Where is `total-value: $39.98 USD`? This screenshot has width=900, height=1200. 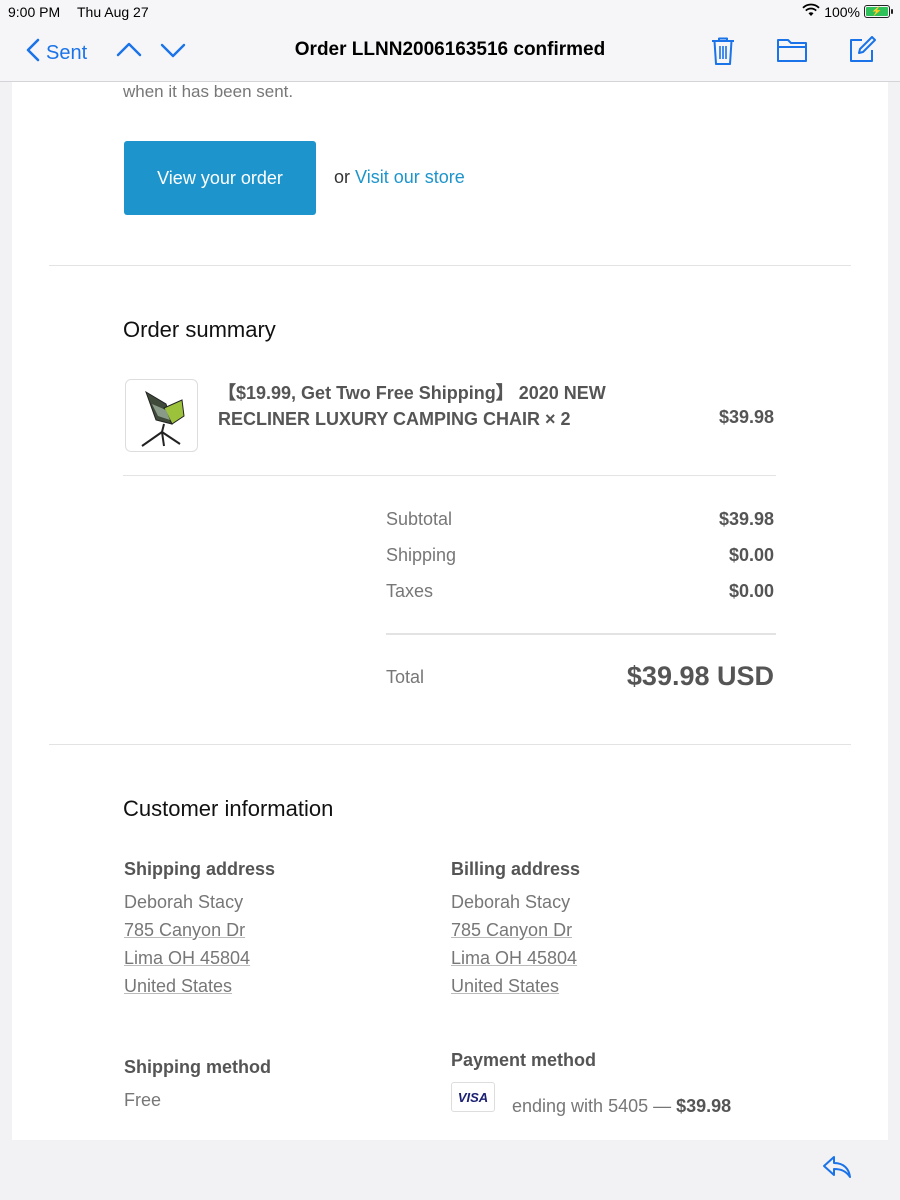
total-value: $39.98 USD is located at coordinates (700, 676).